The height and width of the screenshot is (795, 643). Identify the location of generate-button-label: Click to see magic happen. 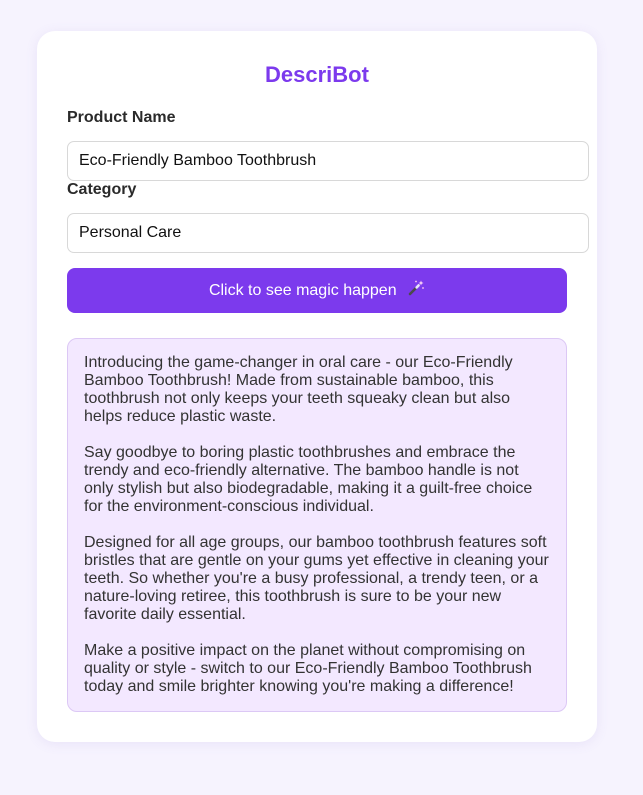
(302, 290).